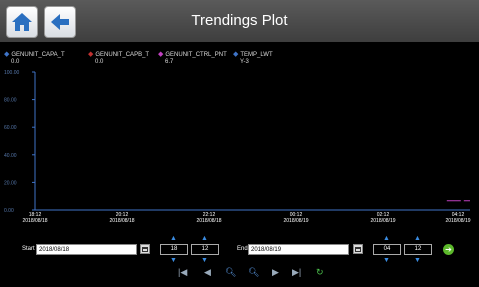 The image size is (479, 287). What do you see at coordinates (418, 249) in the screenshot?
I see `end-minute-field: 12` at bounding box center [418, 249].